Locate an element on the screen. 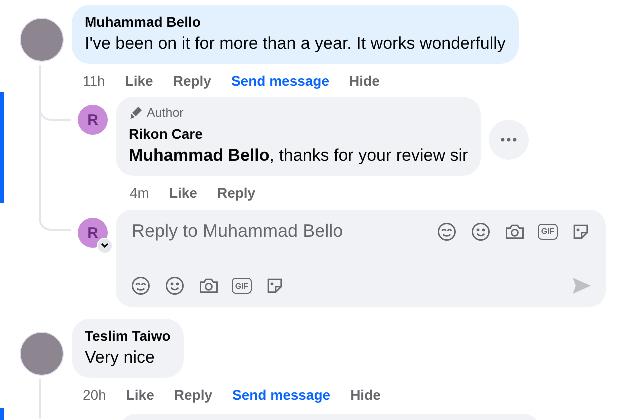 The image size is (625, 420). author-label: Author is located at coordinates (165, 113).